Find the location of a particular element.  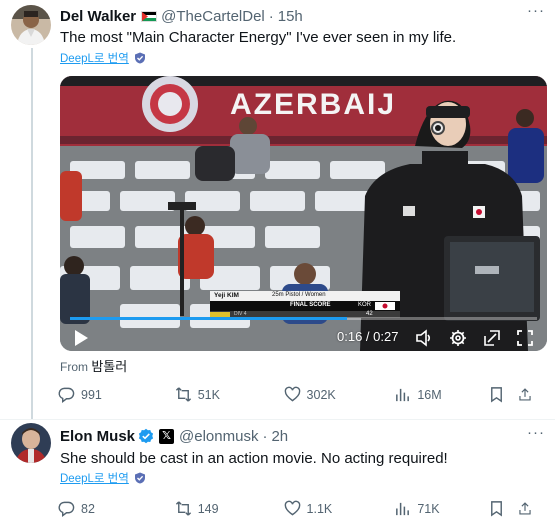

author-name: Elon Musk is located at coordinates (97, 436).